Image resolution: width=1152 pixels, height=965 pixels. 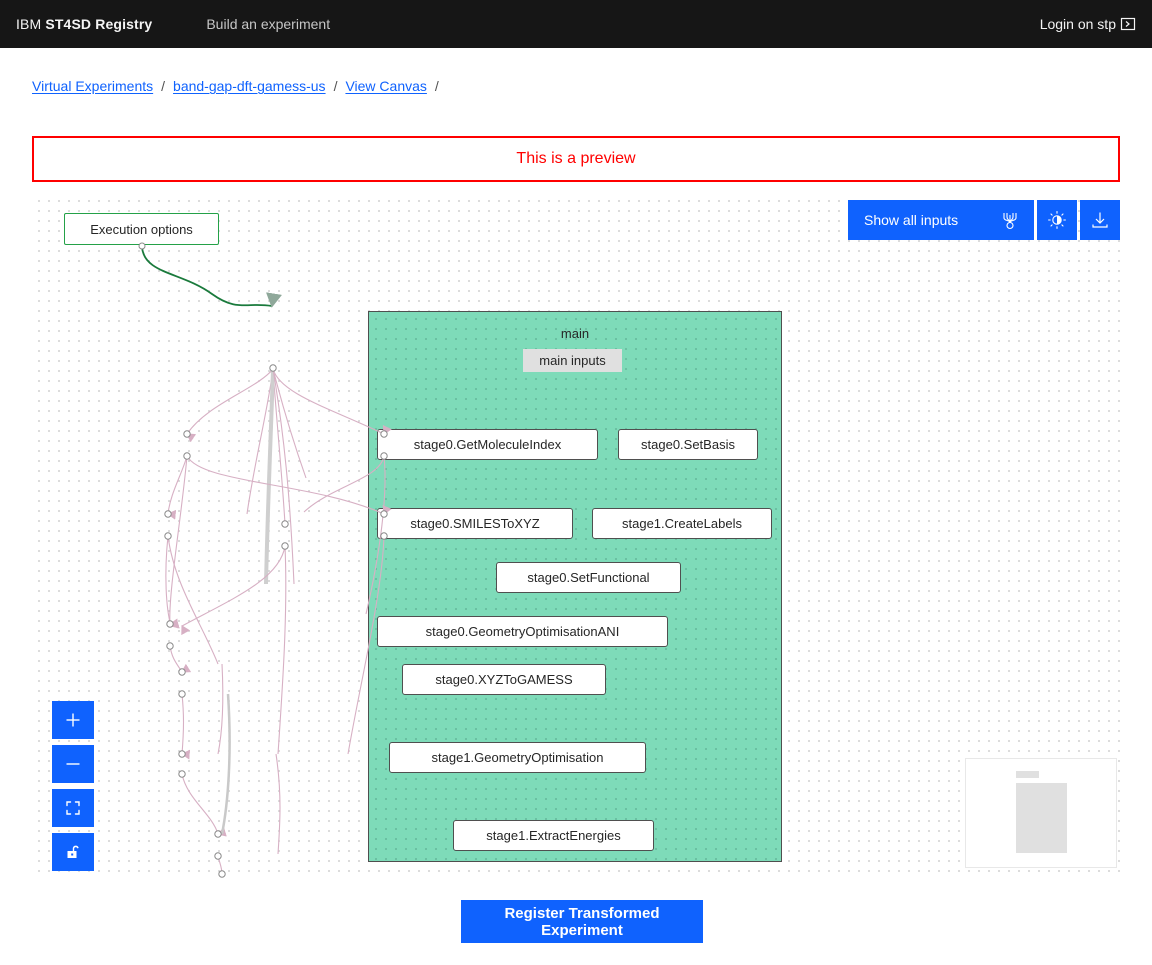 I want to click on node-label: stage0.SetFunctional, so click(x=588, y=577).